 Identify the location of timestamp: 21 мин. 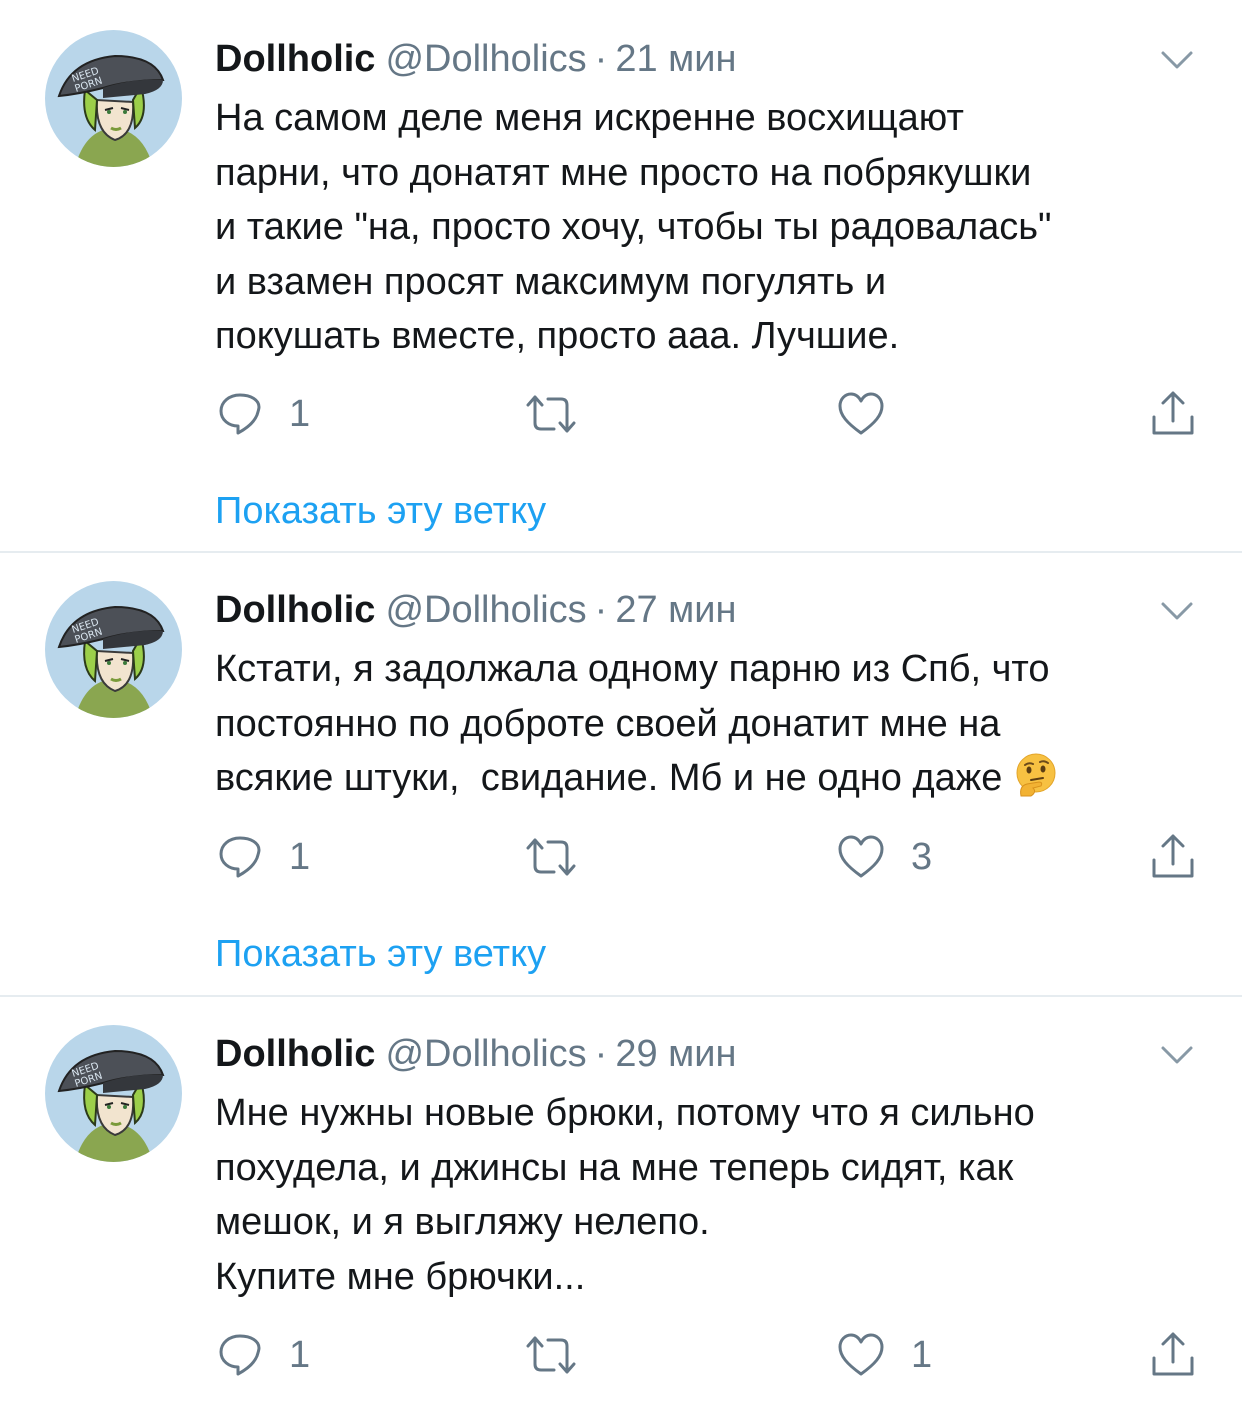
(675, 59).